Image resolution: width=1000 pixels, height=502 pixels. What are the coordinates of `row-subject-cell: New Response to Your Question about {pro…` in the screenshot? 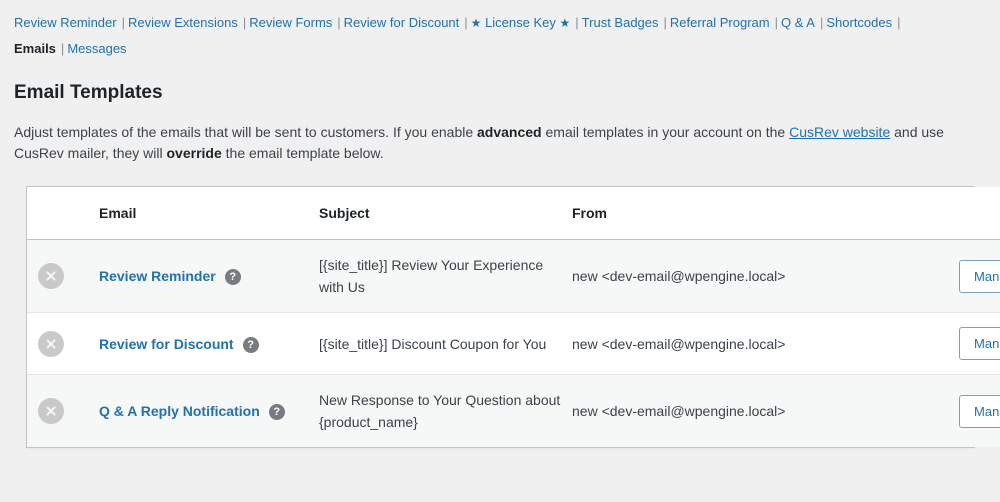 It's located at (445, 410).